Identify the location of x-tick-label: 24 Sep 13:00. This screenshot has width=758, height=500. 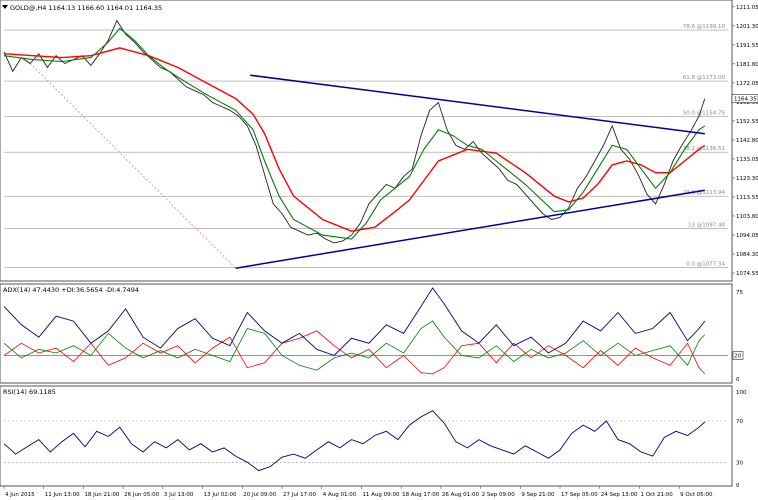
(619, 495).